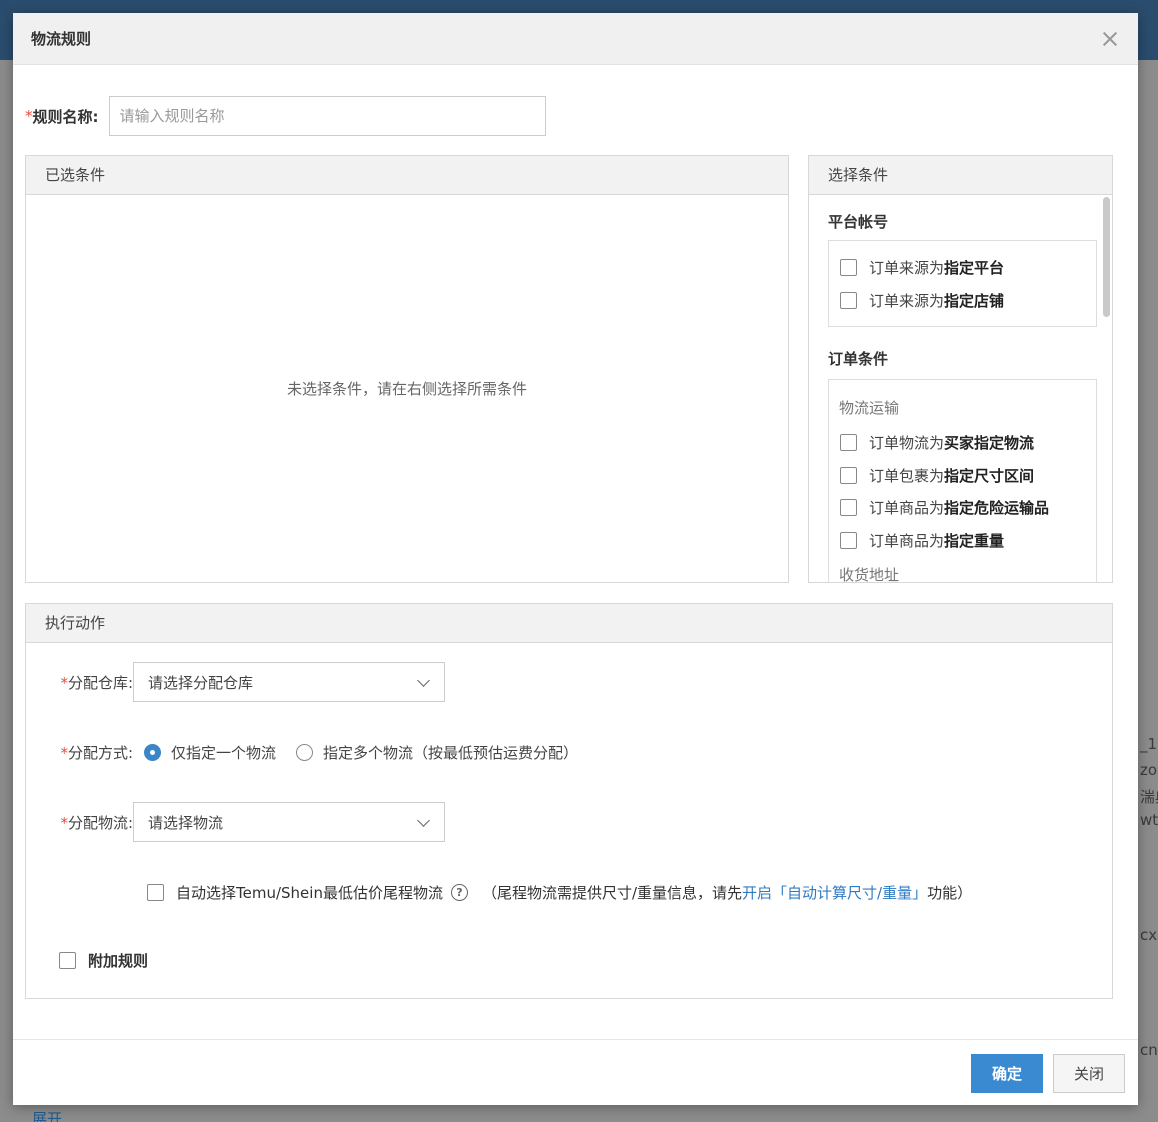  What do you see at coordinates (1106, 257) in the screenshot?
I see `scrollbar-thumb` at bounding box center [1106, 257].